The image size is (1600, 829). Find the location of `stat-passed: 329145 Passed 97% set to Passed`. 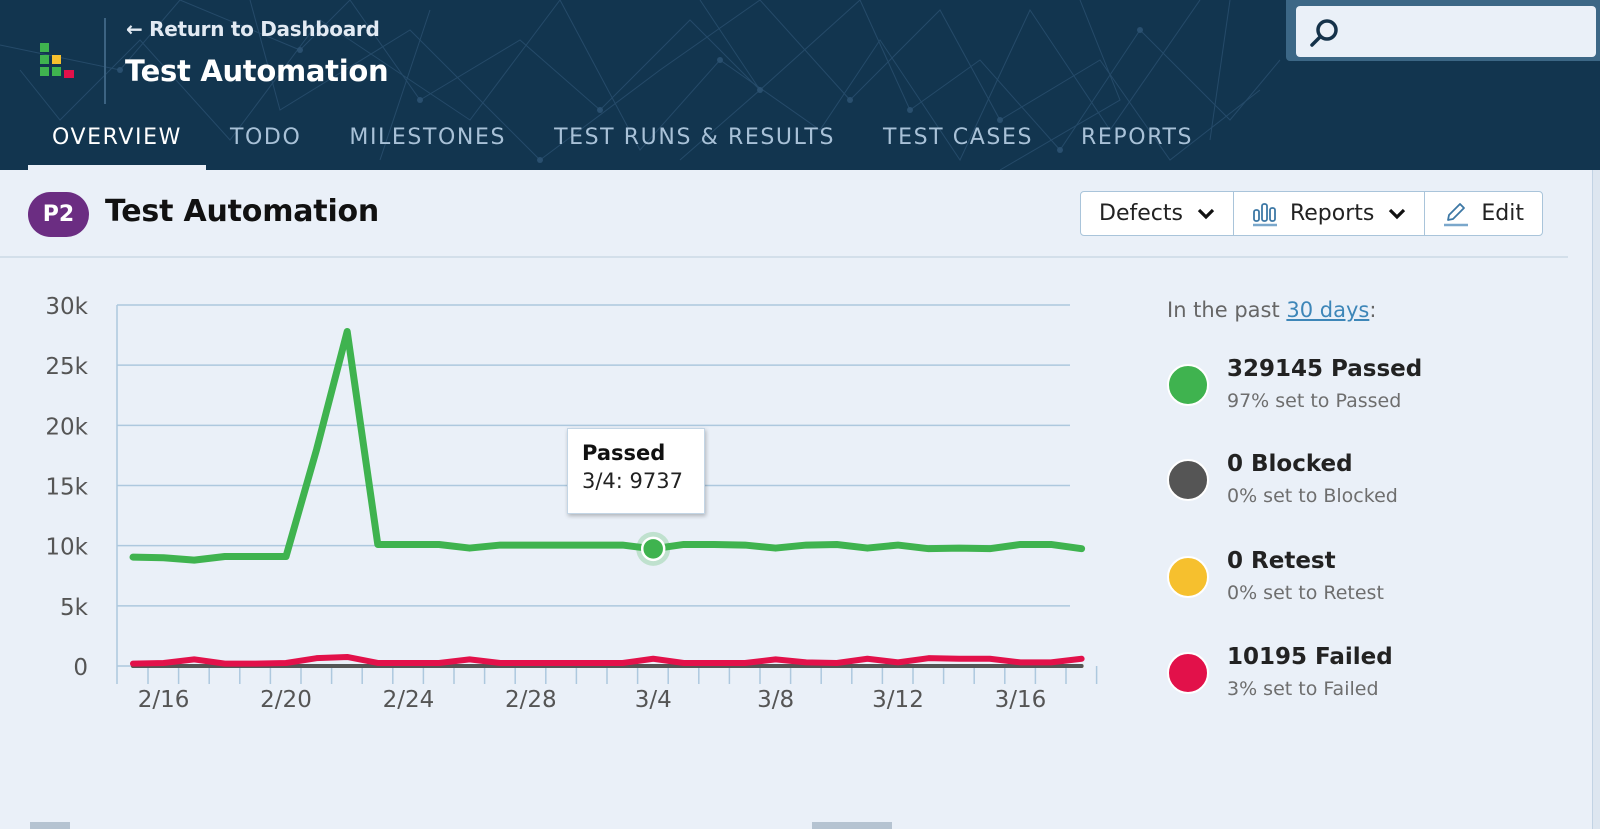

stat-passed: 329145 Passed 97% set to Passed is located at coordinates (1347, 391).